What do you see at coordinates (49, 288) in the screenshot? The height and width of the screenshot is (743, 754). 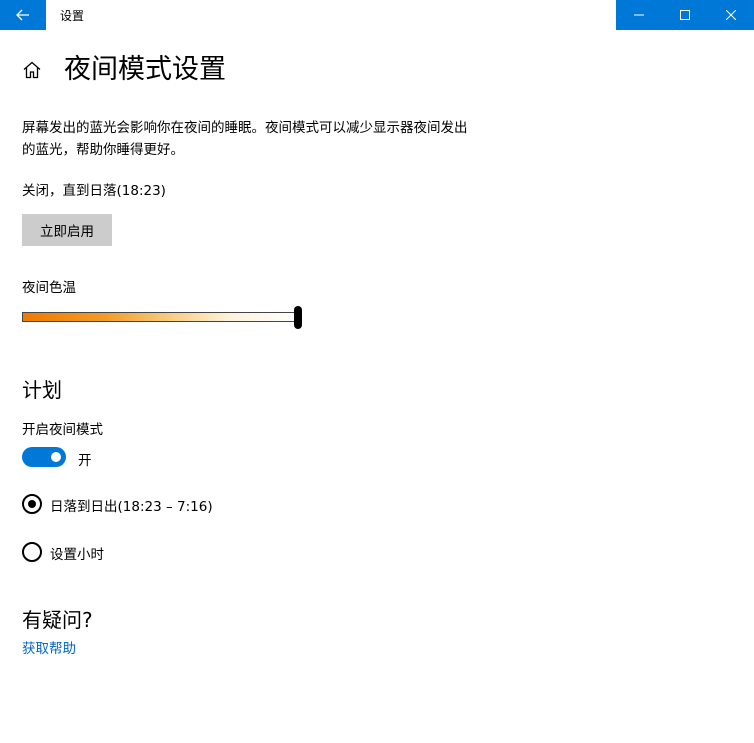 I see `color-temperature-label: 夜间色温` at bounding box center [49, 288].